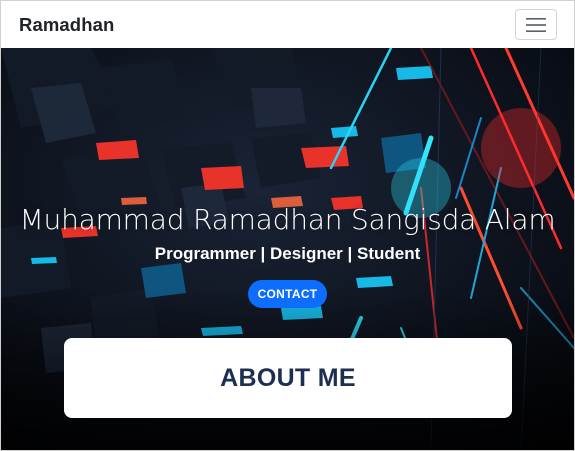 The width and height of the screenshot is (575, 451). Describe the element at coordinates (66, 25) in the screenshot. I see `navbar-brand: Ramadhan` at that location.